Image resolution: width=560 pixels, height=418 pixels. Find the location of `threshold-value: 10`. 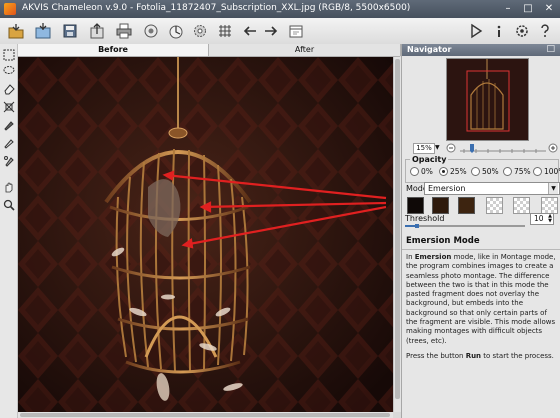

threshold-value: 10 is located at coordinates (539, 218).